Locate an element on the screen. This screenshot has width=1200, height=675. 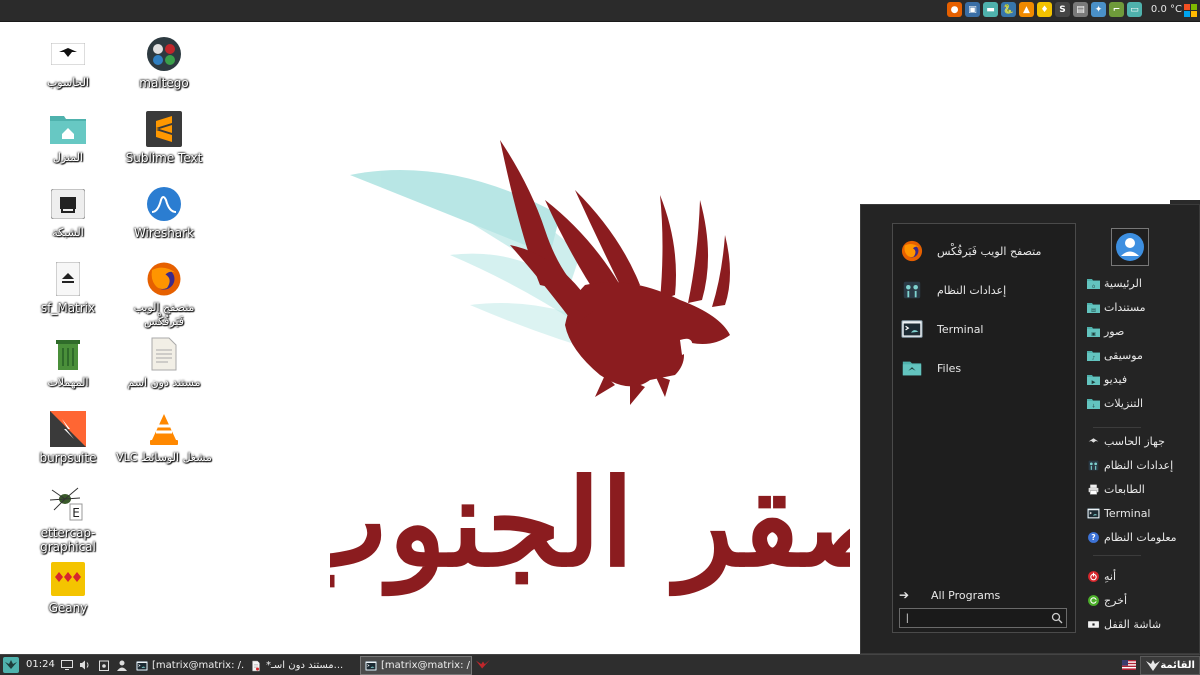
system-item: Terminal is located at coordinates (1119, 513).